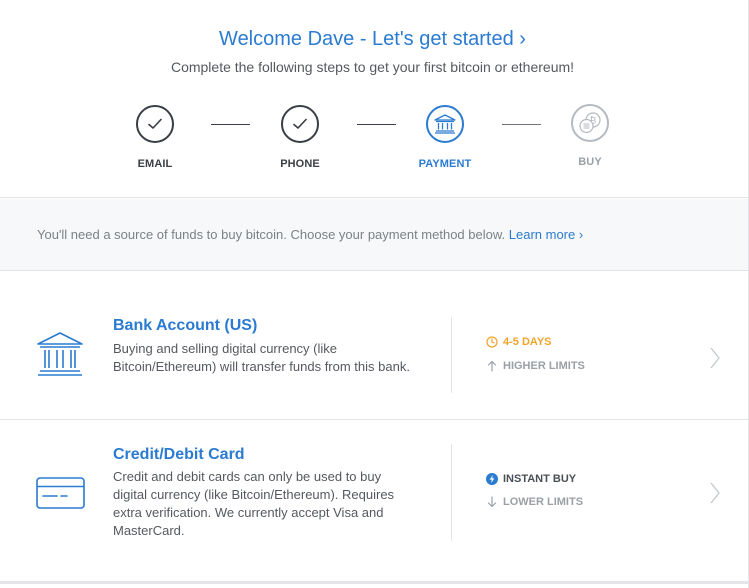 This screenshot has width=749, height=588. I want to click on bank-account-title: Bank Account (US), so click(185, 325).